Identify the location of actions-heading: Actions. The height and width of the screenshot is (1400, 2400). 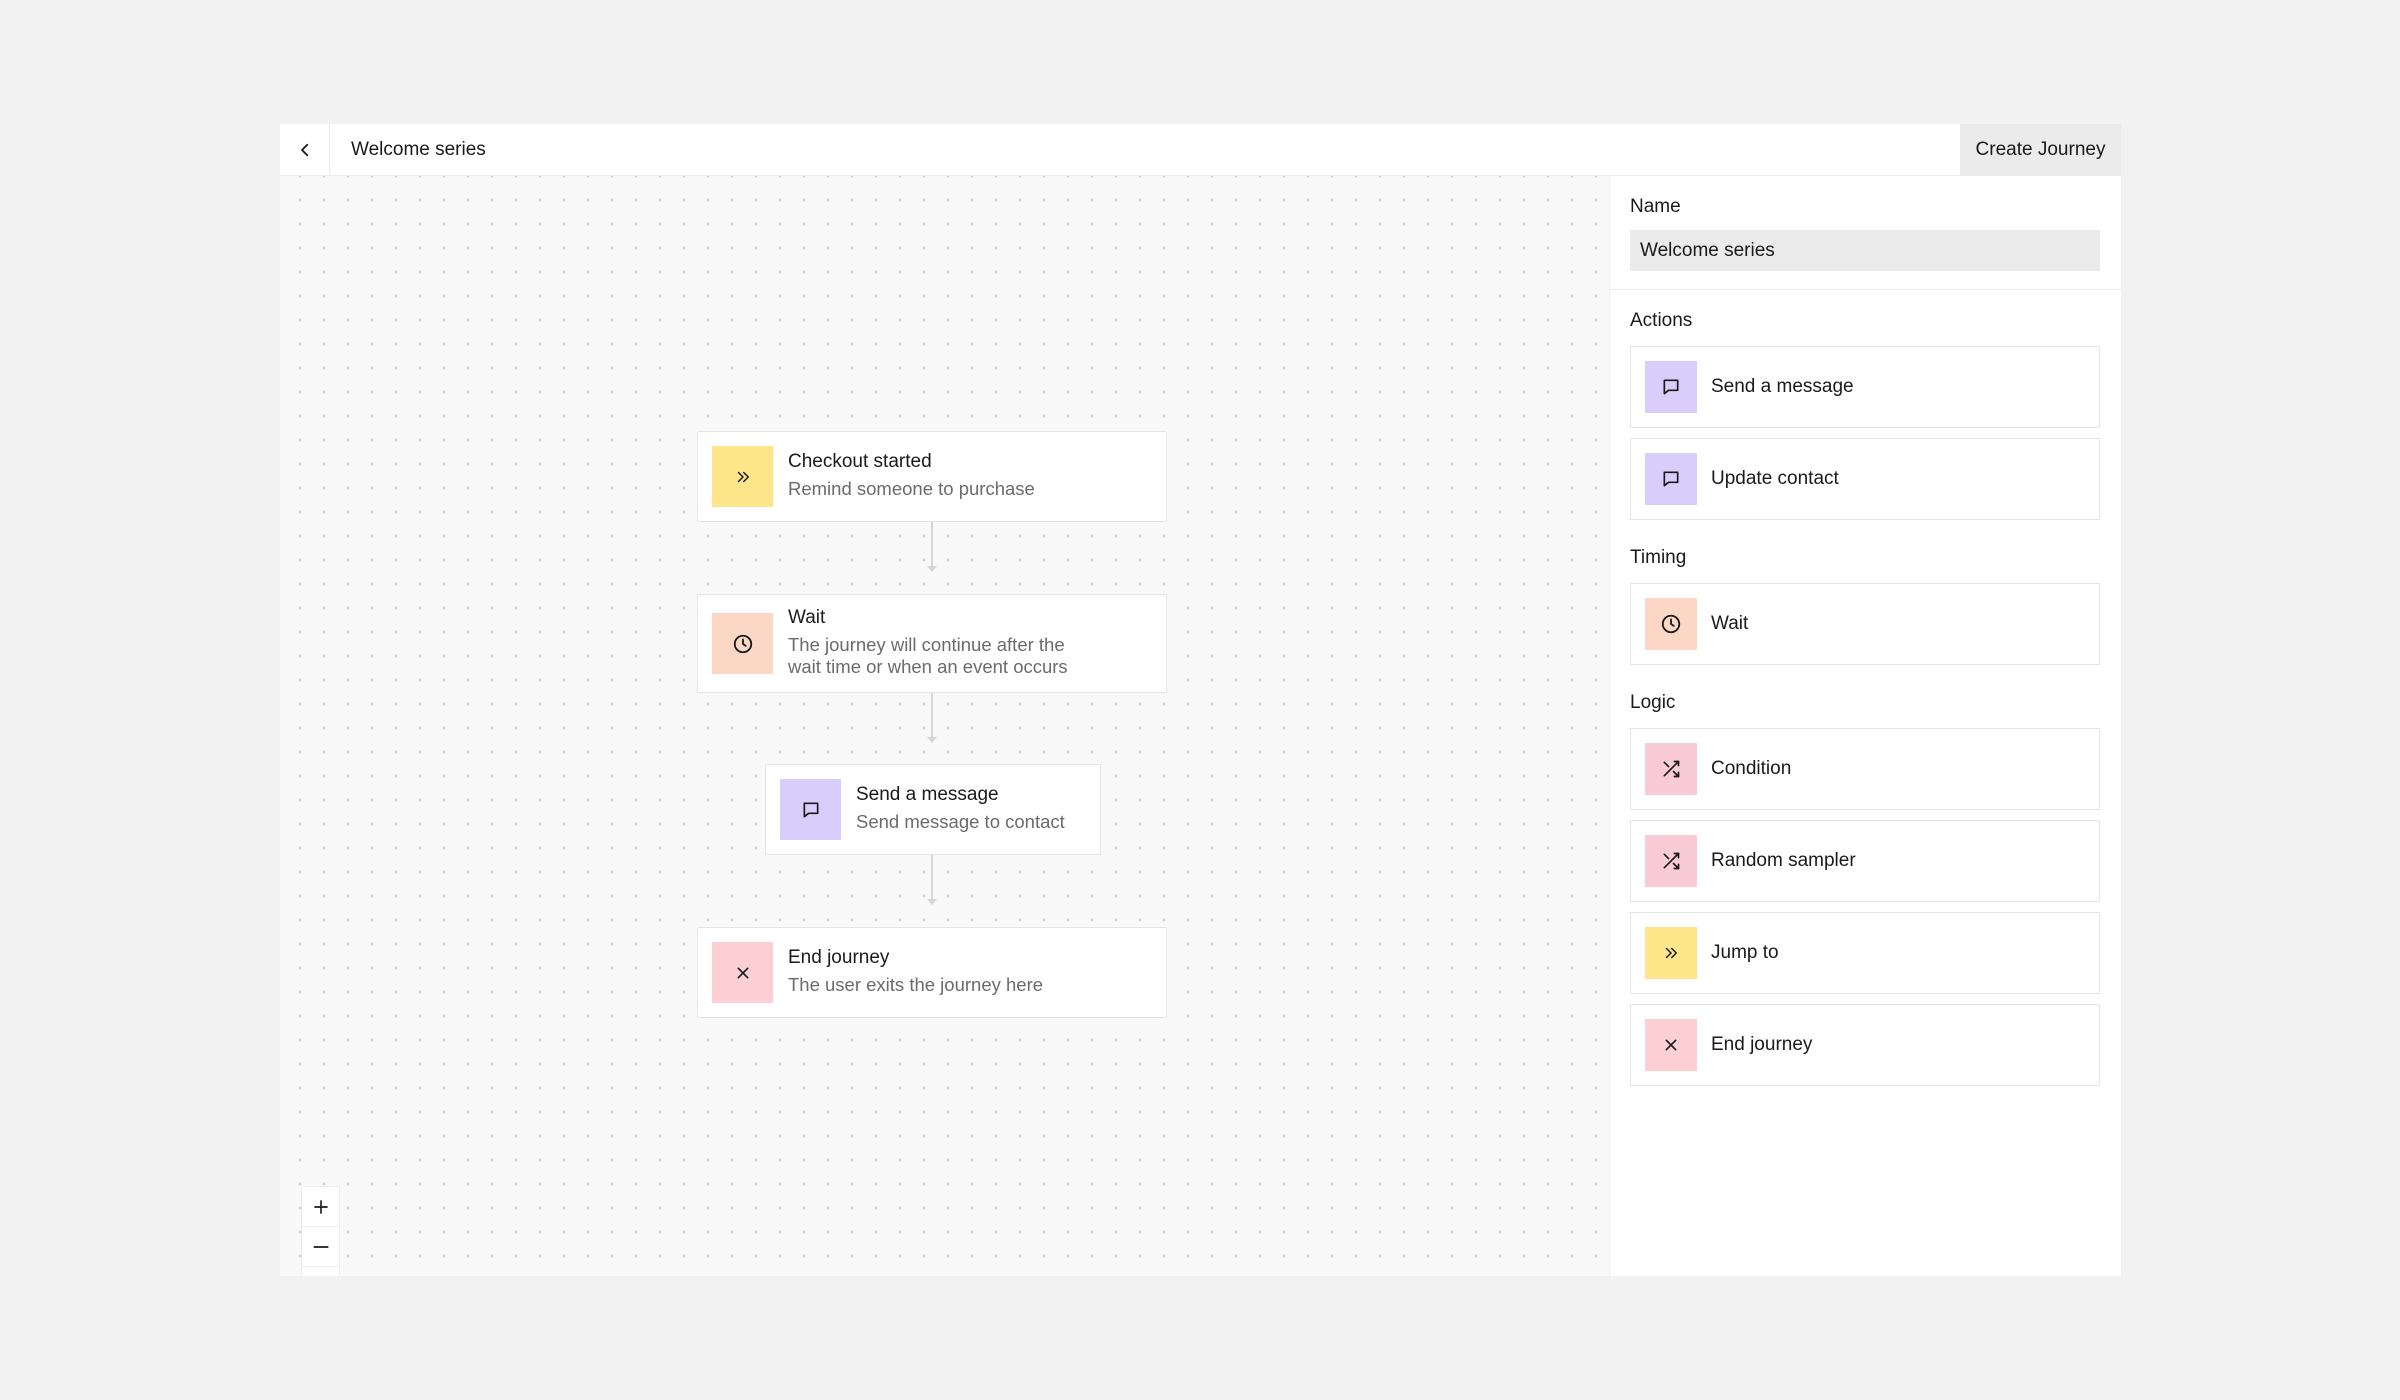
(1661, 320).